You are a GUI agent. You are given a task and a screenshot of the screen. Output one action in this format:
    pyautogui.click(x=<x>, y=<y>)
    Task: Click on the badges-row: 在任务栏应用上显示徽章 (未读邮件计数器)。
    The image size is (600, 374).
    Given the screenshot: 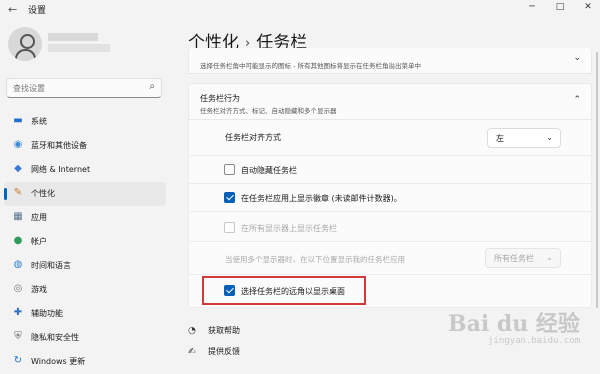 What is the action you would take?
    pyautogui.click(x=390, y=198)
    